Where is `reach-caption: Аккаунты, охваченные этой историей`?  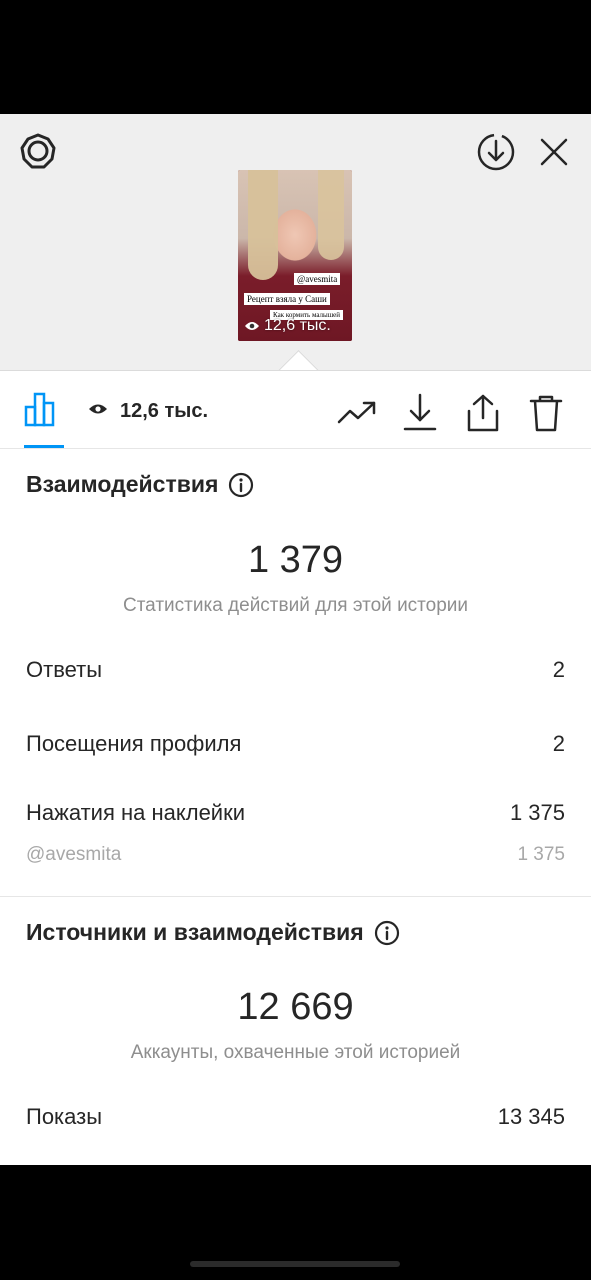 reach-caption: Аккаунты, охваченные этой историей is located at coordinates (295, 1052).